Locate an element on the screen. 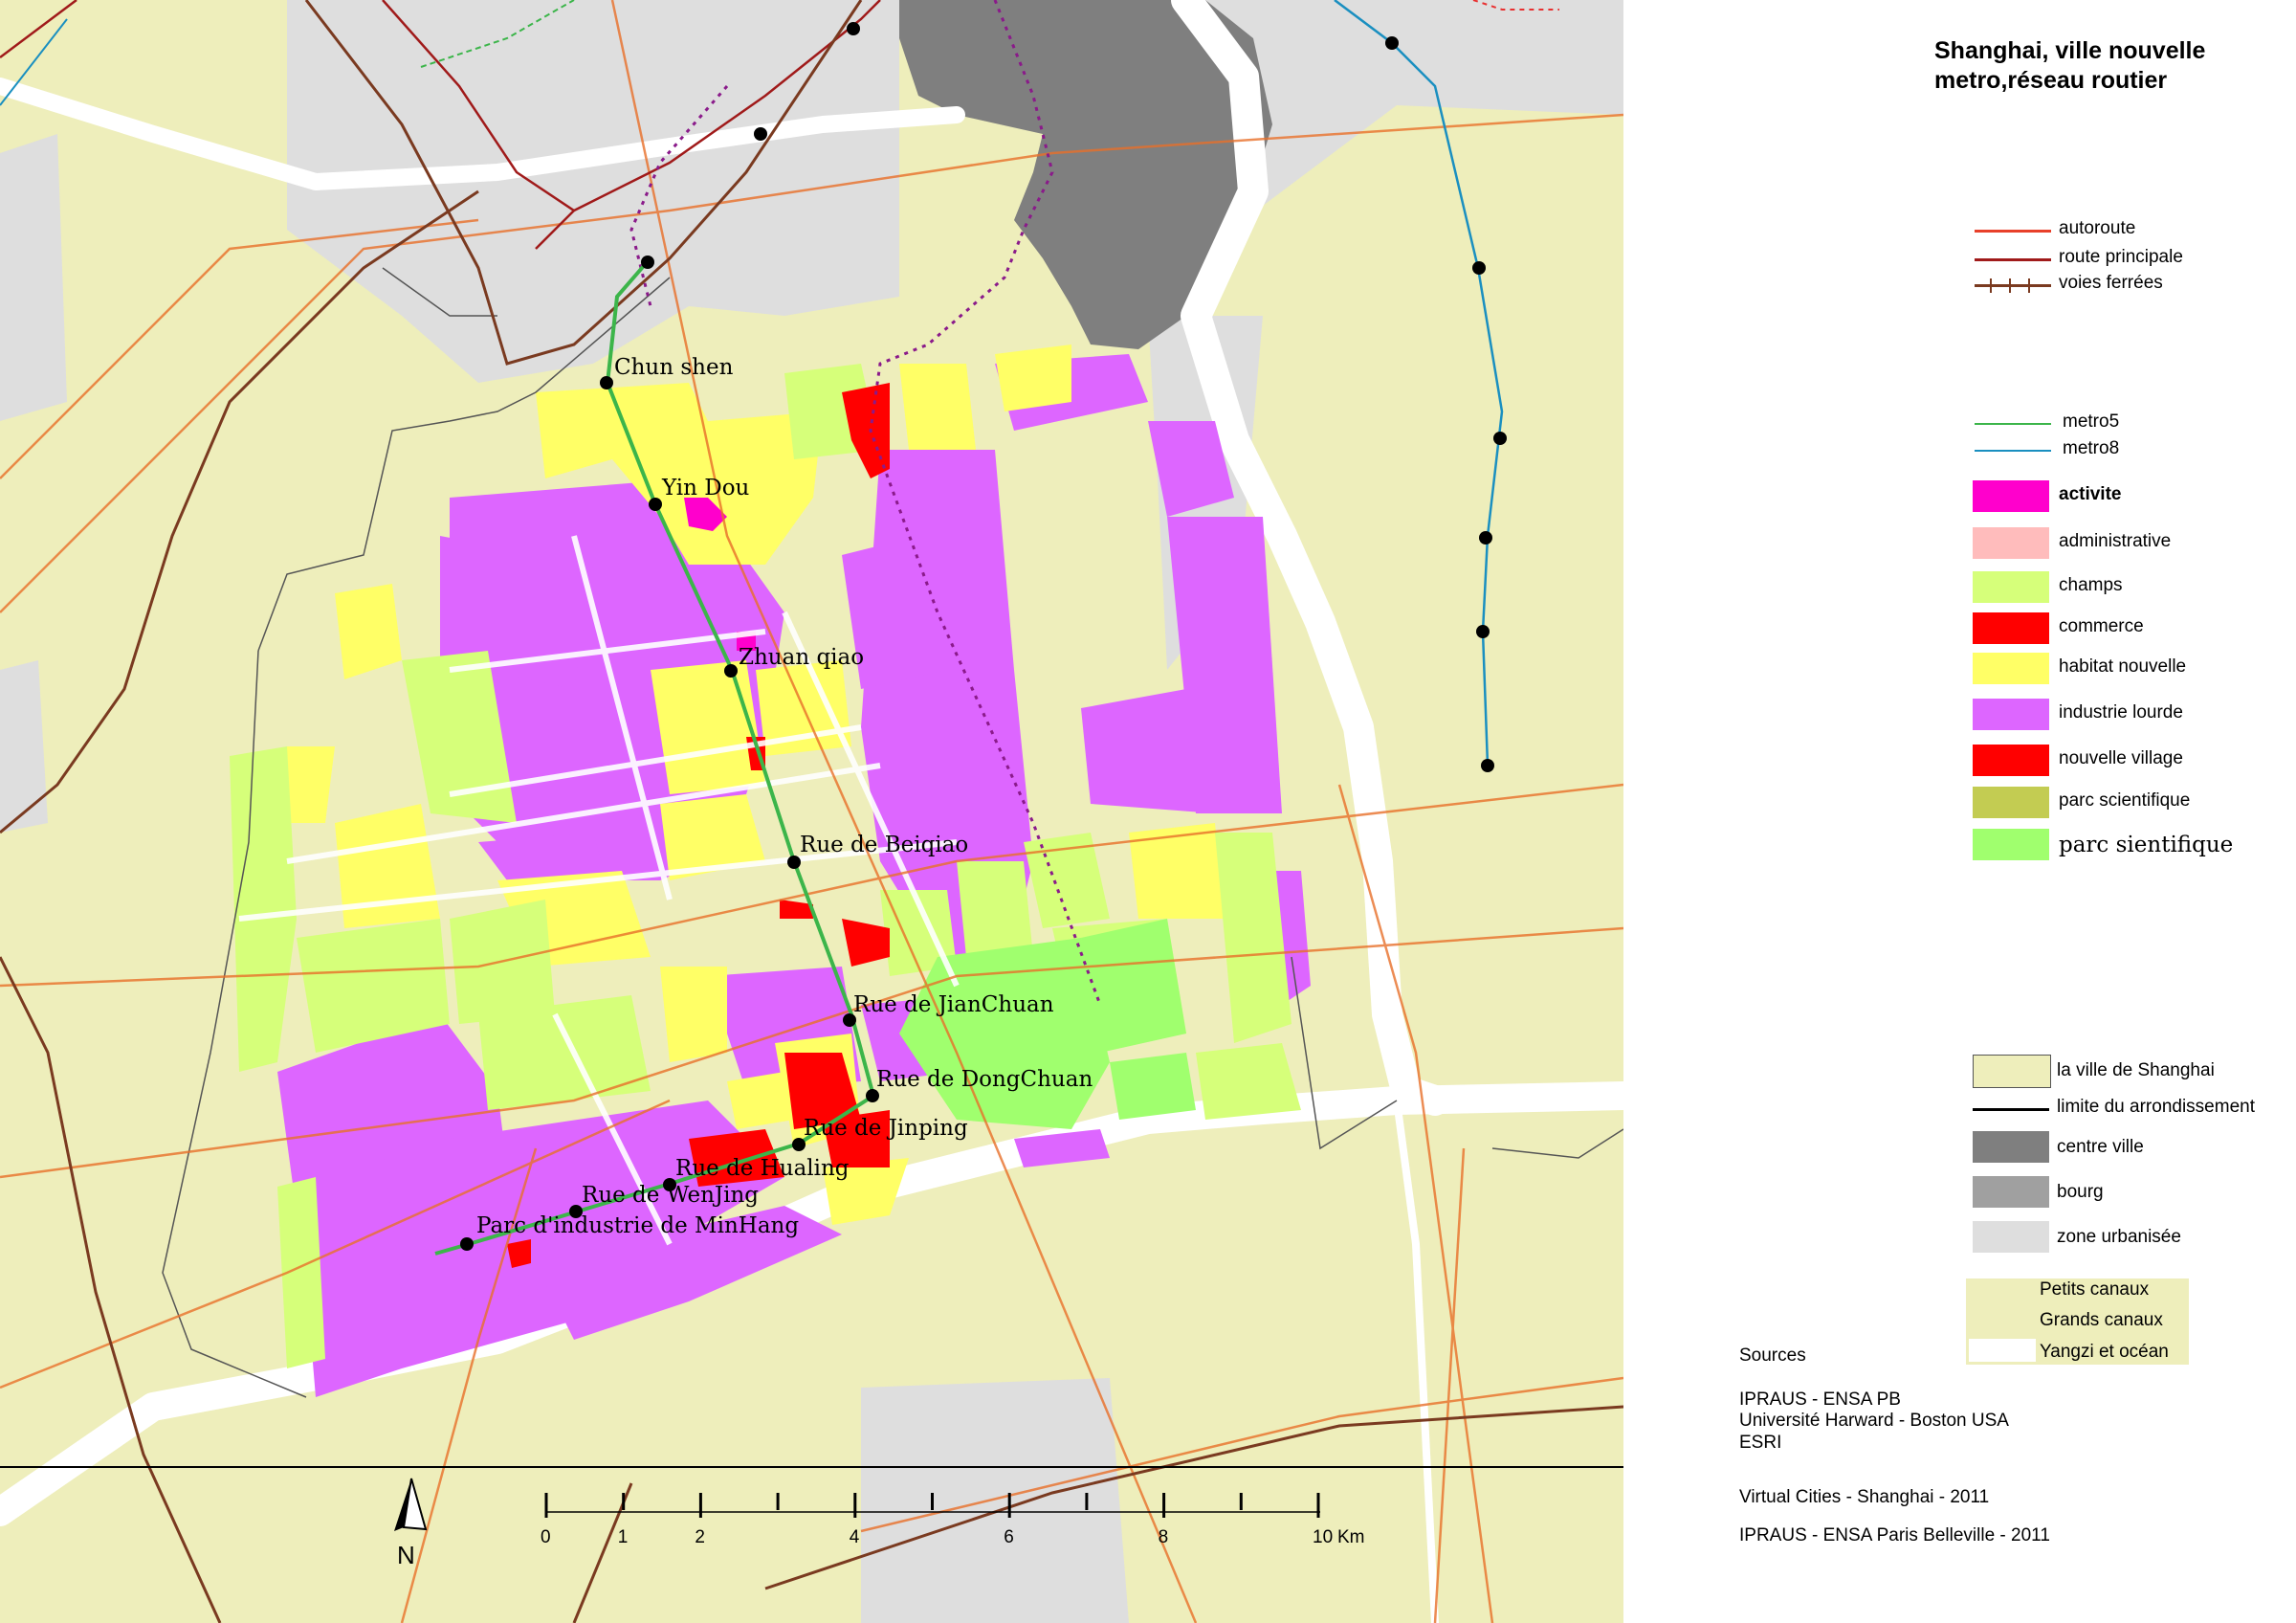 Image resolution: width=2296 pixels, height=1623 pixels. station-label: Rue de JianChuan is located at coordinates (954, 1004).